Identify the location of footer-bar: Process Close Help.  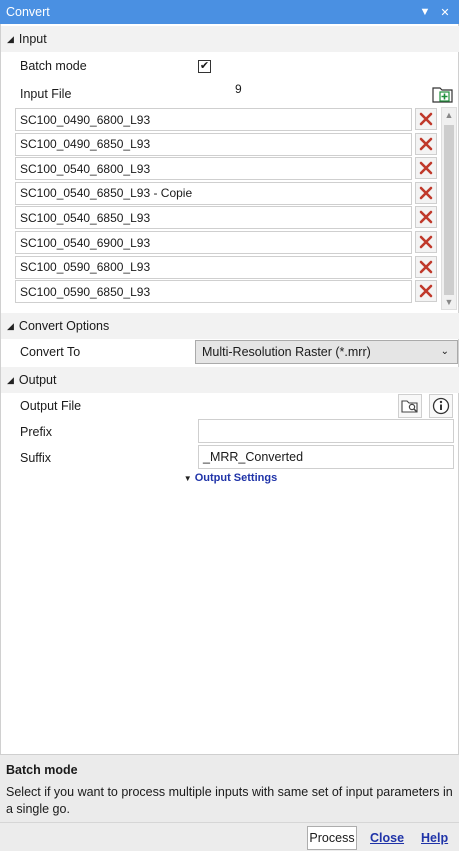
(229, 836).